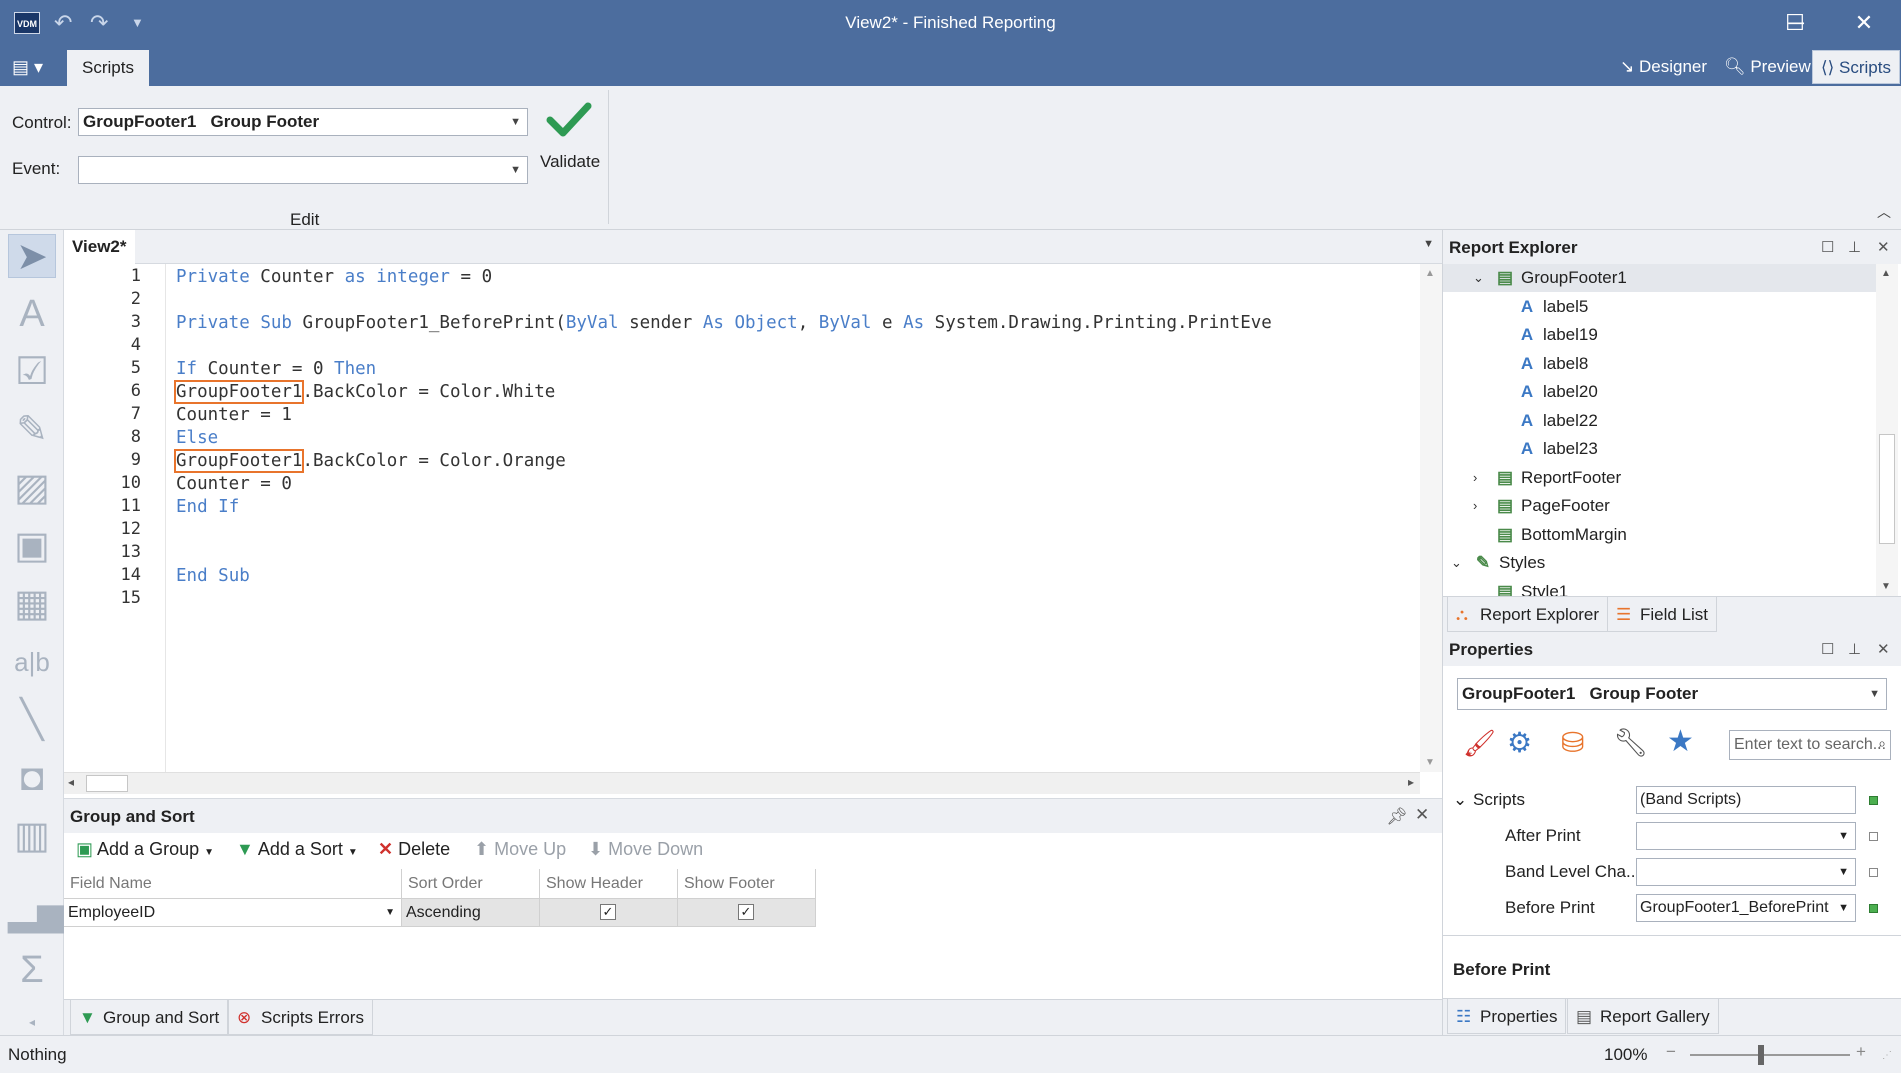 The image size is (1901, 1073). I want to click on barcode-tool-icon: ▥, so click(32, 836).